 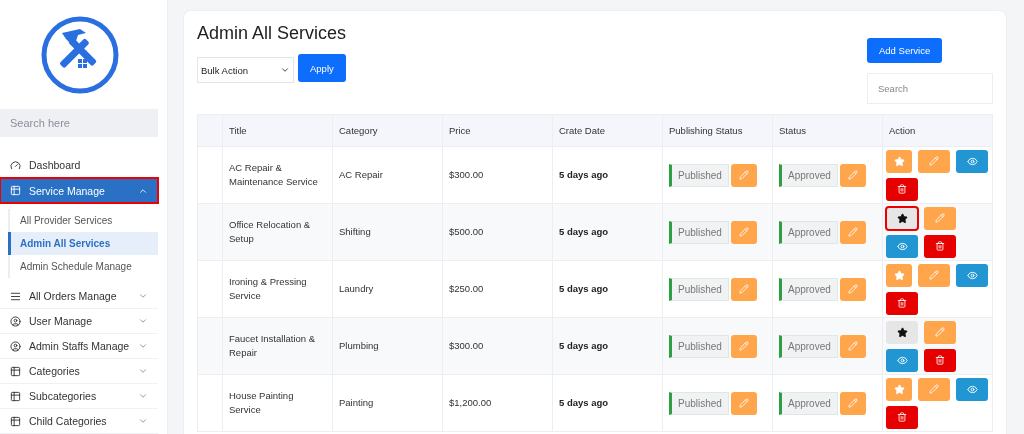 What do you see at coordinates (277, 175) in the screenshot?
I see `table-cell: AC Repair & Maintenance Service` at bounding box center [277, 175].